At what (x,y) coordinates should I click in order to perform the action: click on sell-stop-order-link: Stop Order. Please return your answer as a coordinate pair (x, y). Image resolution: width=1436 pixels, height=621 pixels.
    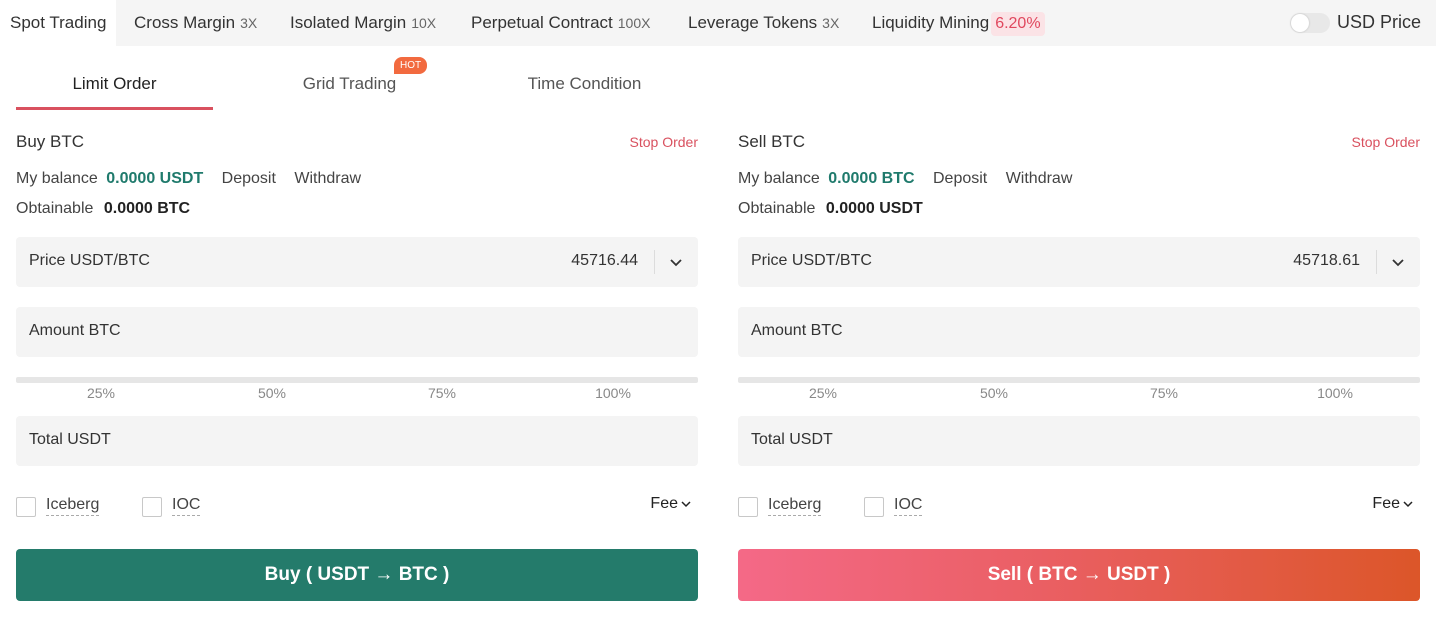
    Looking at the image, I should click on (1386, 142).